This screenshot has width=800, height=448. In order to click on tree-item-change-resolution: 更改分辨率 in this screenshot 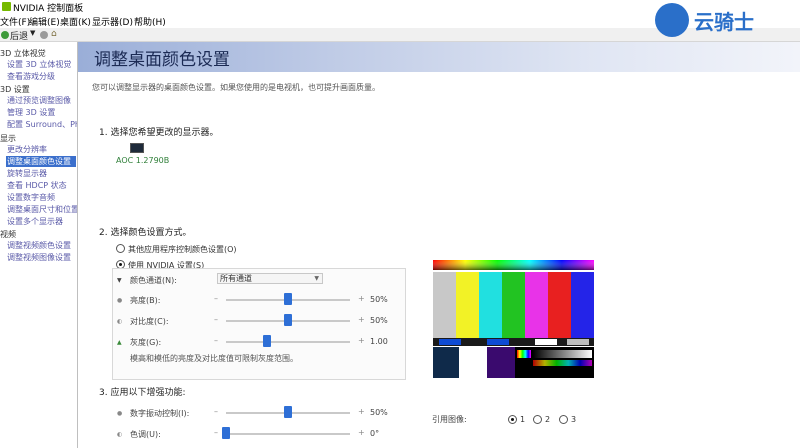, I will do `click(27, 149)`.